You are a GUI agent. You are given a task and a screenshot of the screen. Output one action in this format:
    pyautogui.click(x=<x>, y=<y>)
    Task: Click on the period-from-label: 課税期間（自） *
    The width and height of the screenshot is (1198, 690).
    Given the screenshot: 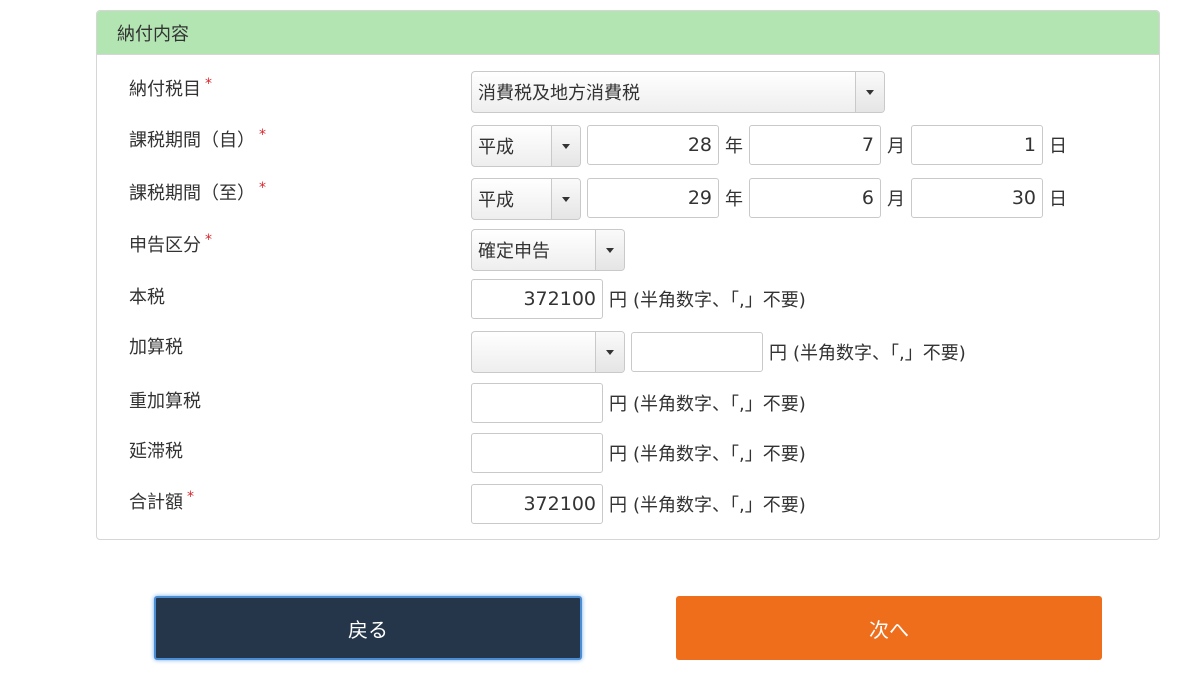 What is the action you would take?
    pyautogui.click(x=197, y=139)
    